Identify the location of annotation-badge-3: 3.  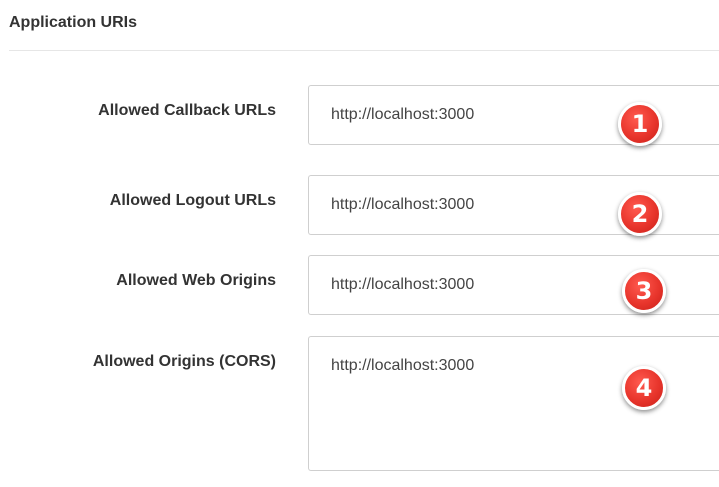
(644, 291).